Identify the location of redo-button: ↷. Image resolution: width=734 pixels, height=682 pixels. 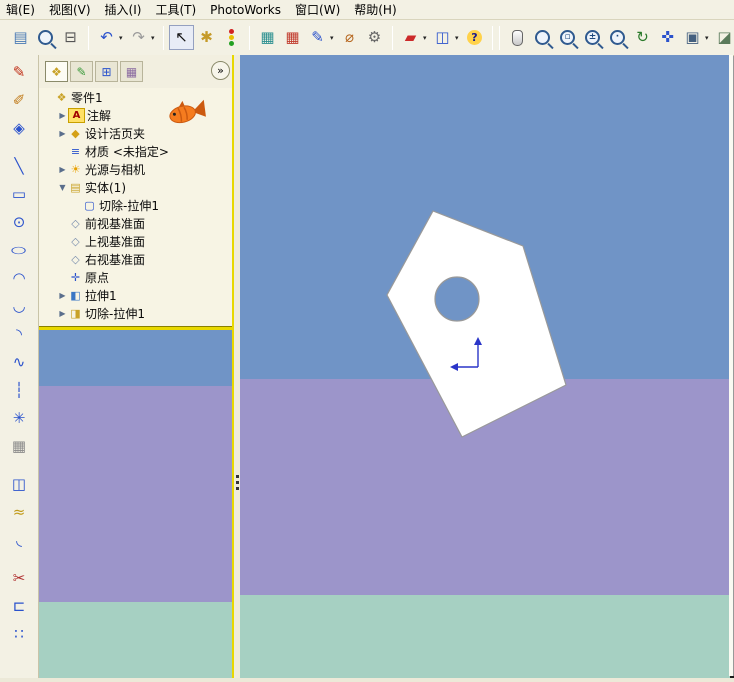
(138, 37).